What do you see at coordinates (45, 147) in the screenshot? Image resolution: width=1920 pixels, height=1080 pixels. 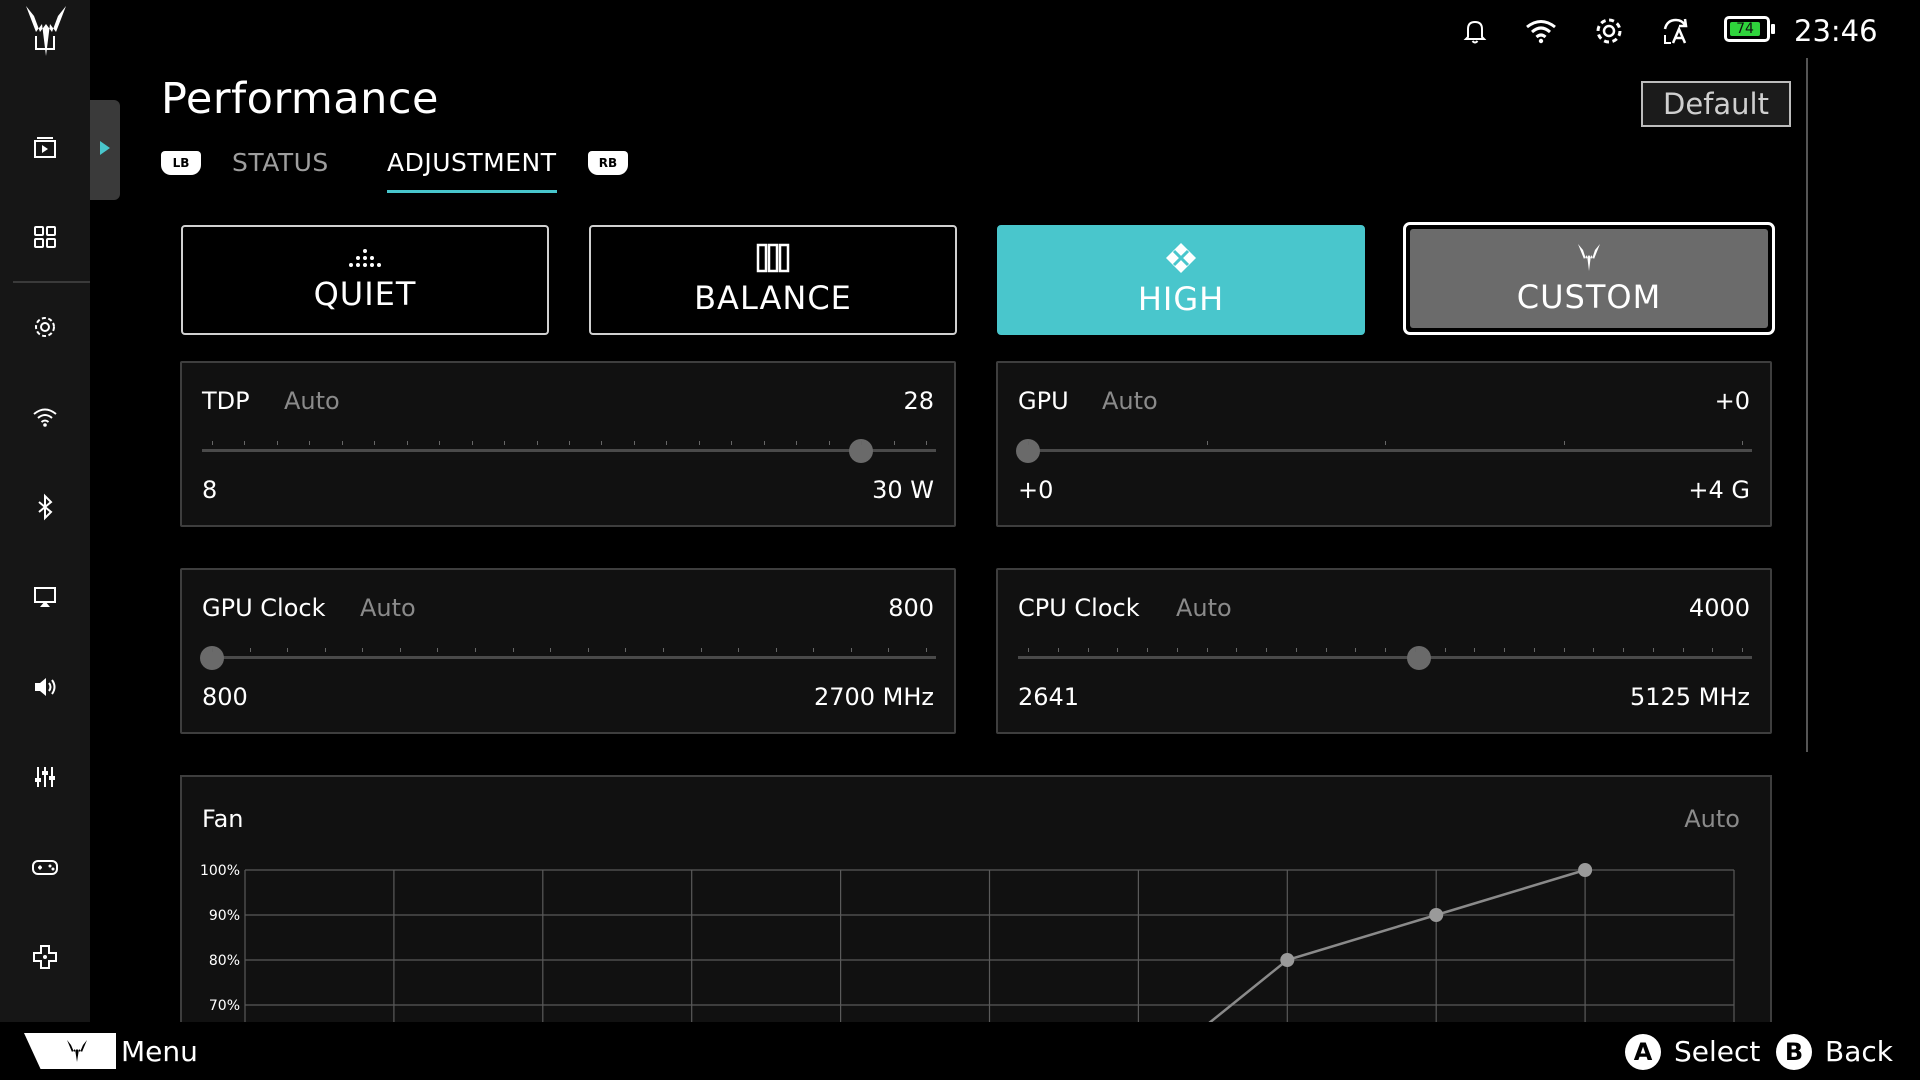 I see `media-icon` at bounding box center [45, 147].